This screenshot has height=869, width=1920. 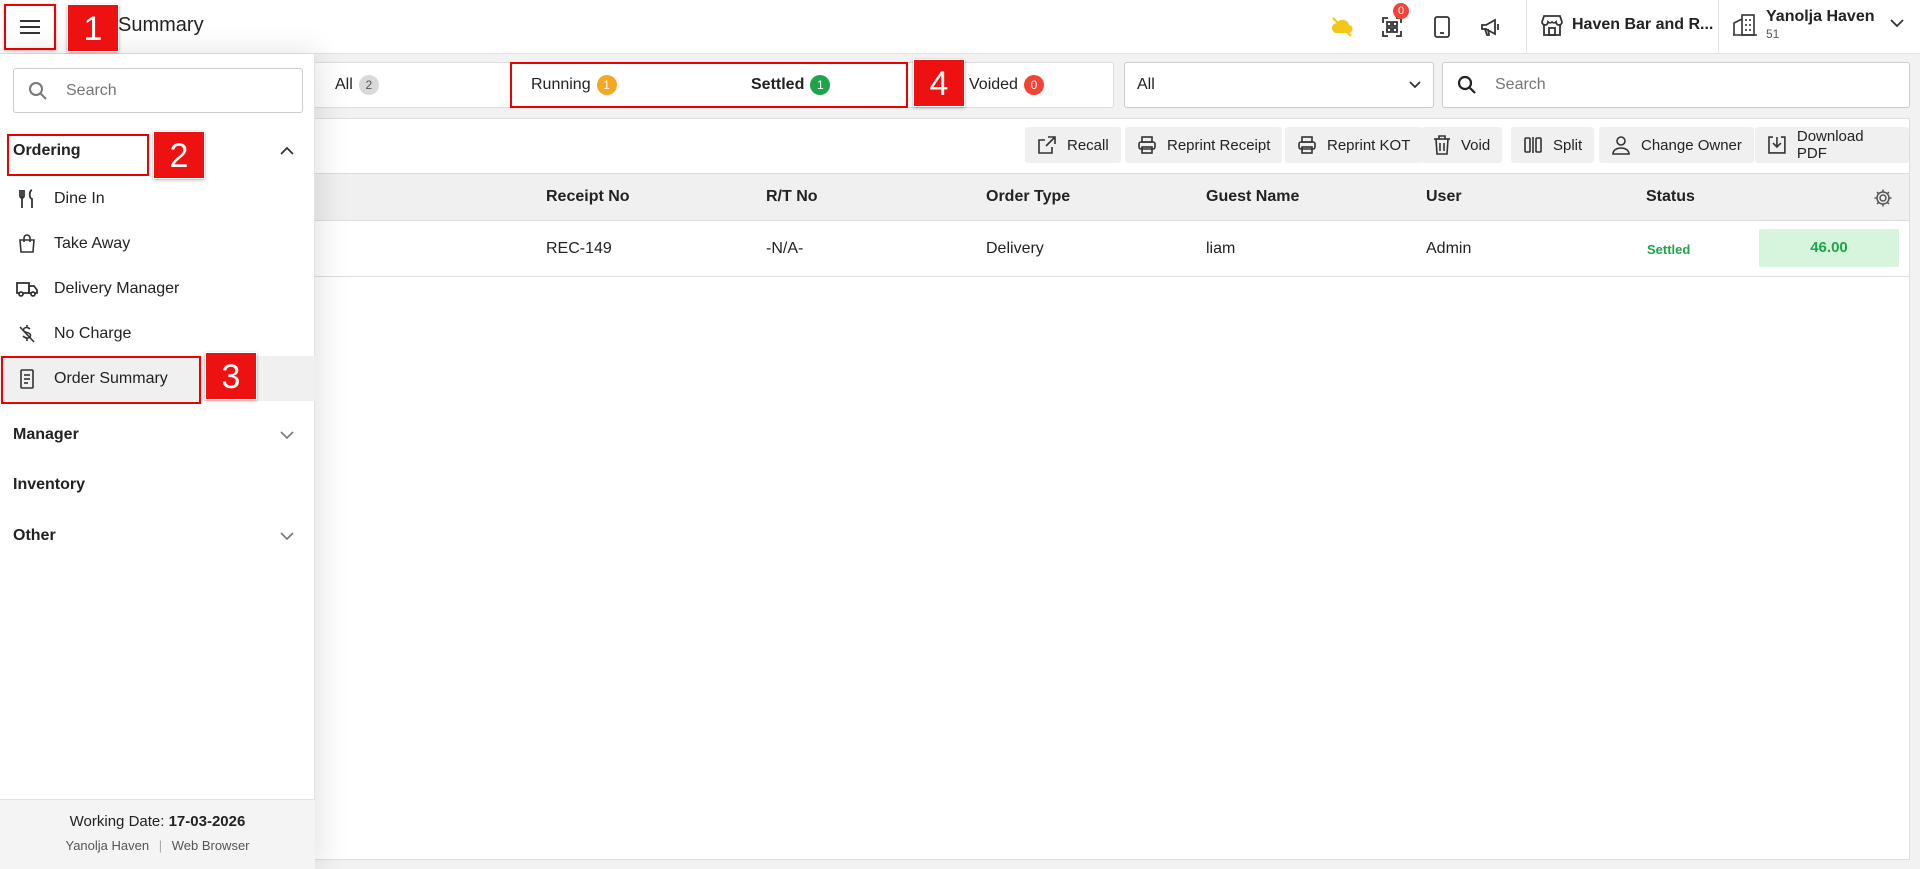 What do you see at coordinates (1552, 25) in the screenshot?
I see `store-icon` at bounding box center [1552, 25].